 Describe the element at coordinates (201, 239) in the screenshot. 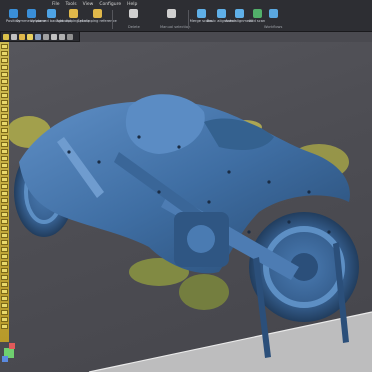

I see `engine-cover` at that location.